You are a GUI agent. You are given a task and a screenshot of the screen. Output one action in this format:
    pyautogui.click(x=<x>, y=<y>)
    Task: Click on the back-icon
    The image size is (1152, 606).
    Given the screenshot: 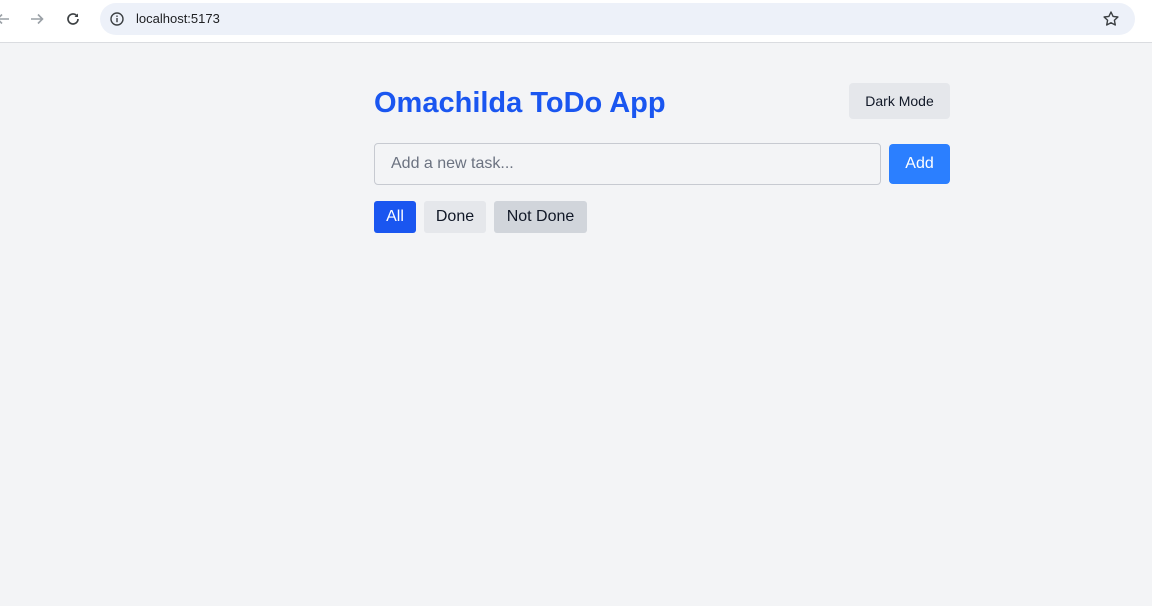 What is the action you would take?
    pyautogui.click(x=8, y=19)
    